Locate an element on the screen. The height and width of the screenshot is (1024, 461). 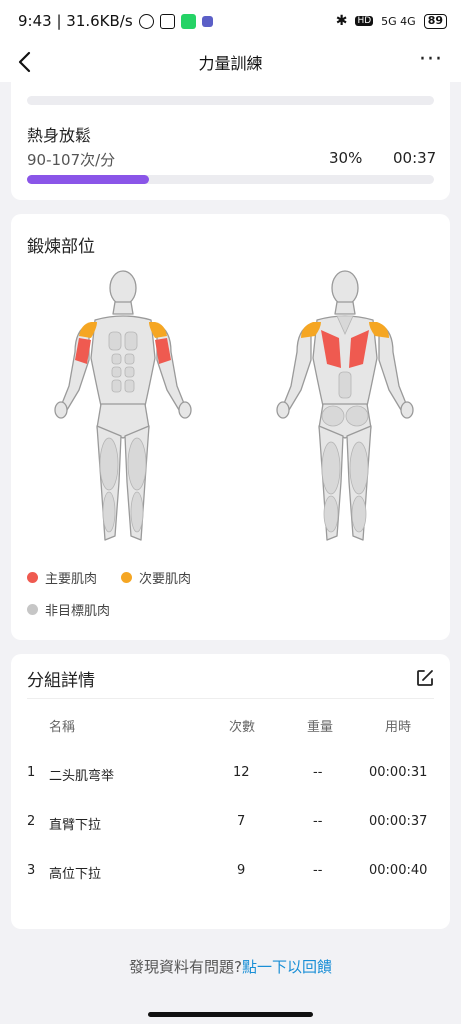
status-left: 9:43 | 31.6KB/s is located at coordinates (115, 21).